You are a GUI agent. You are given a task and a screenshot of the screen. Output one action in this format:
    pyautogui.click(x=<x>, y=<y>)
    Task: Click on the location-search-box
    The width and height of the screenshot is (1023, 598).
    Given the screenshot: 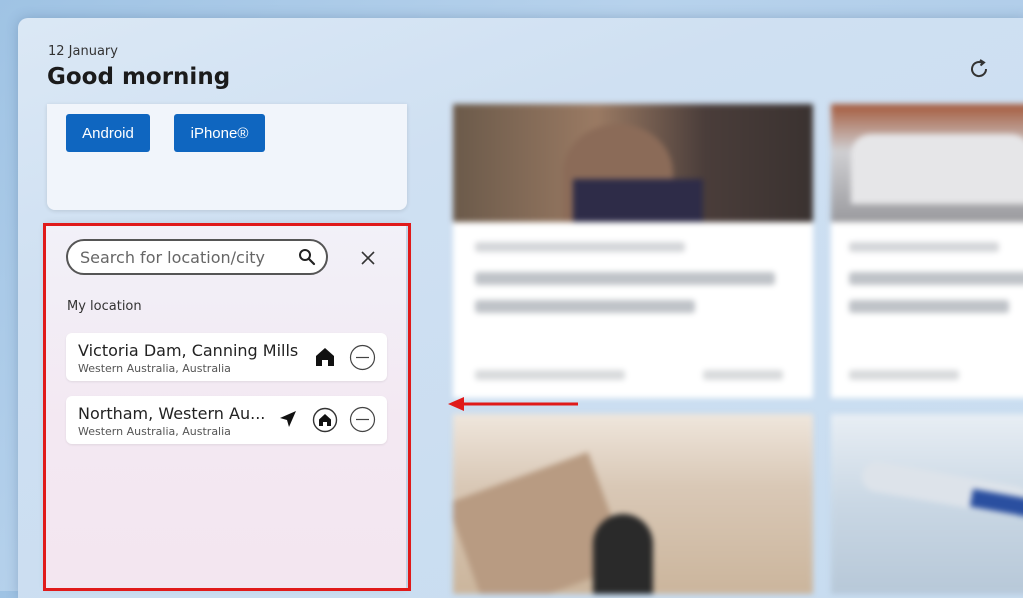 What is the action you would take?
    pyautogui.click(x=197, y=257)
    